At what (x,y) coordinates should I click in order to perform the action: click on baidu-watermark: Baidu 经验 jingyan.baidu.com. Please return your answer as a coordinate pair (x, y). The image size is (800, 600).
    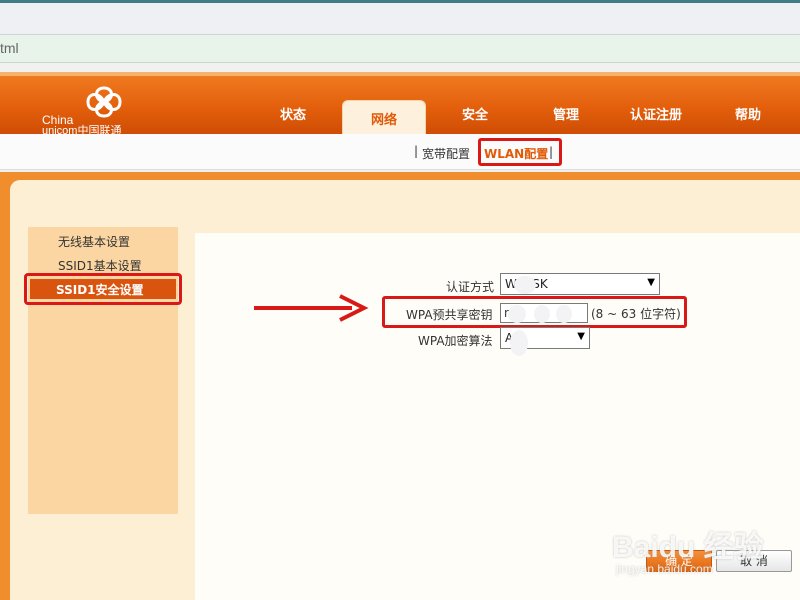
    Looking at the image, I should click on (702, 547).